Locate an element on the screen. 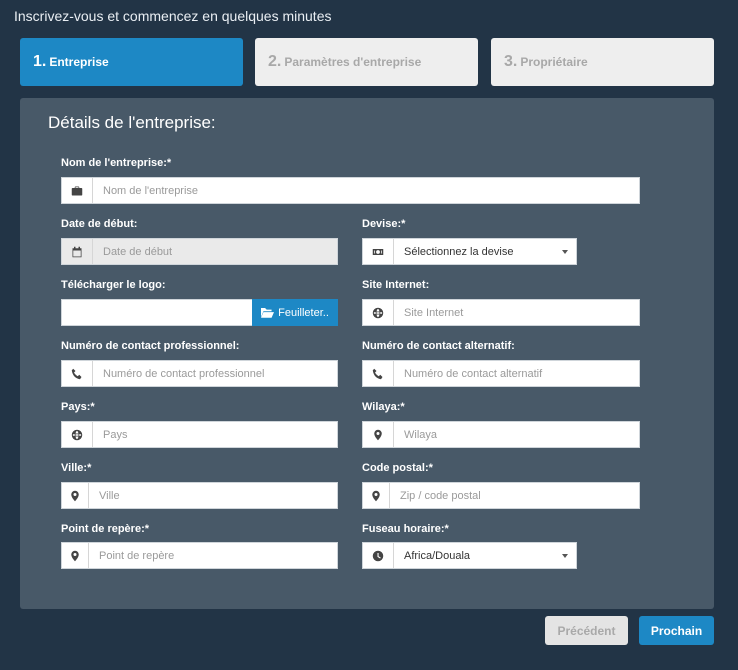 The image size is (738, 670). city-label: Ville:* is located at coordinates (76, 468).